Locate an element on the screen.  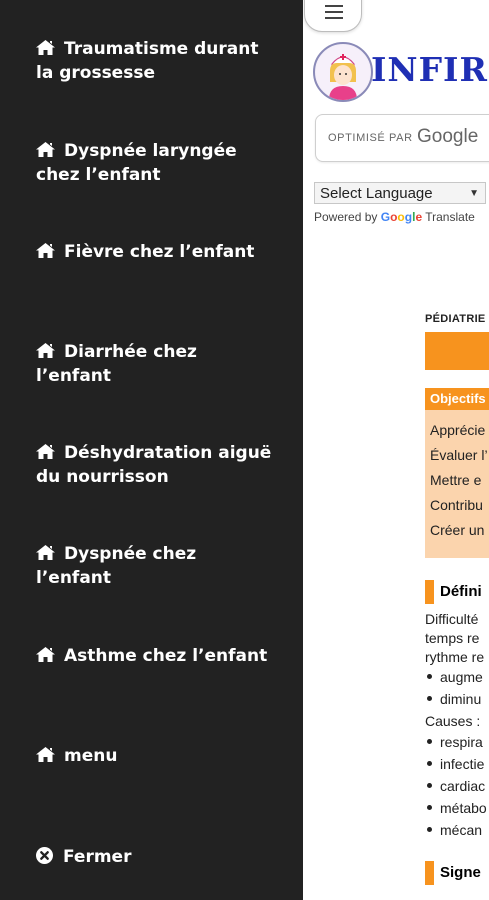
sidebar-item-label: Déshydratation aiguë is located at coordinates (168, 453).